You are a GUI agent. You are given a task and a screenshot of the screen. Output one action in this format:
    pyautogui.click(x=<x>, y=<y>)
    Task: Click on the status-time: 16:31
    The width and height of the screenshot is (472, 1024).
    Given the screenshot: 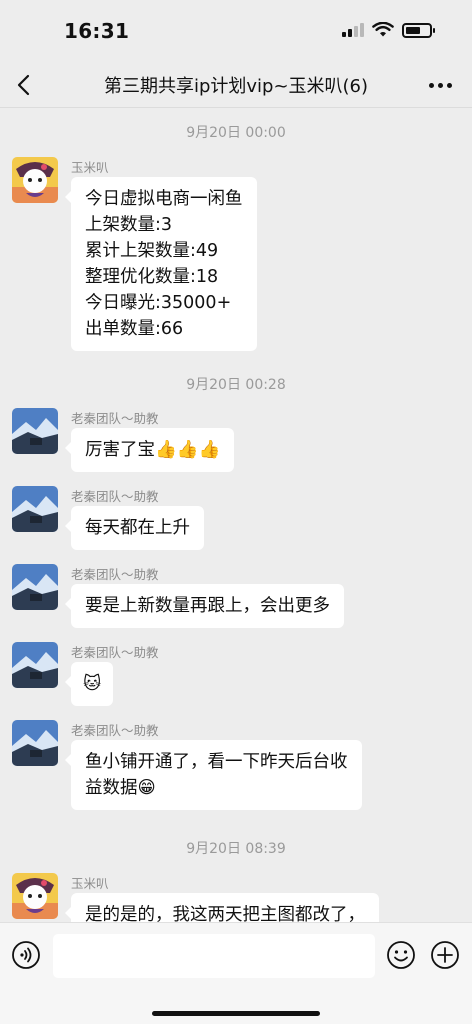 What is the action you would take?
    pyautogui.click(x=97, y=31)
    